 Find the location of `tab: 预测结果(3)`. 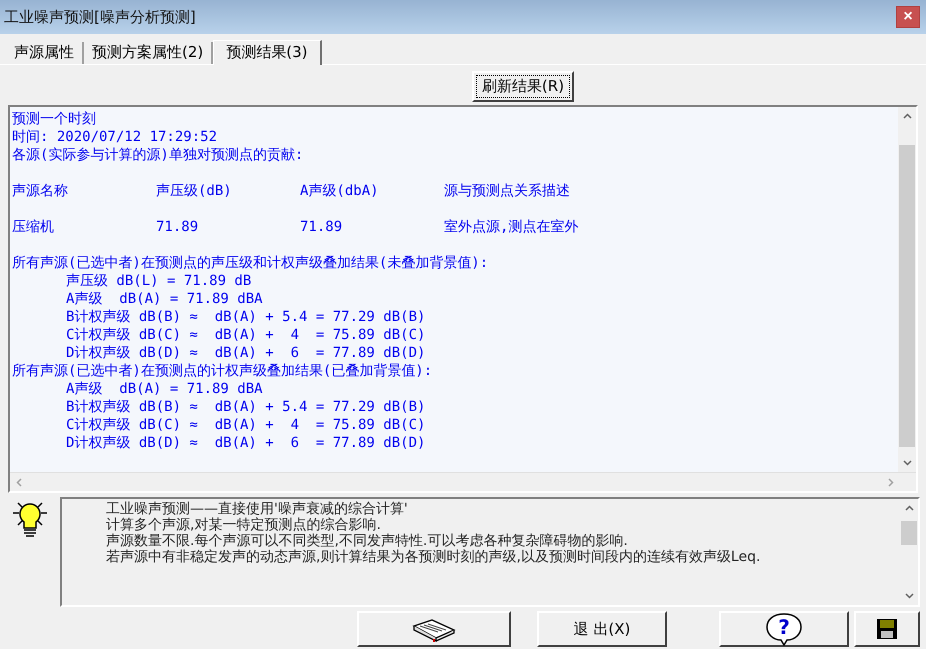

tab: 预测结果(3) is located at coordinates (267, 52).